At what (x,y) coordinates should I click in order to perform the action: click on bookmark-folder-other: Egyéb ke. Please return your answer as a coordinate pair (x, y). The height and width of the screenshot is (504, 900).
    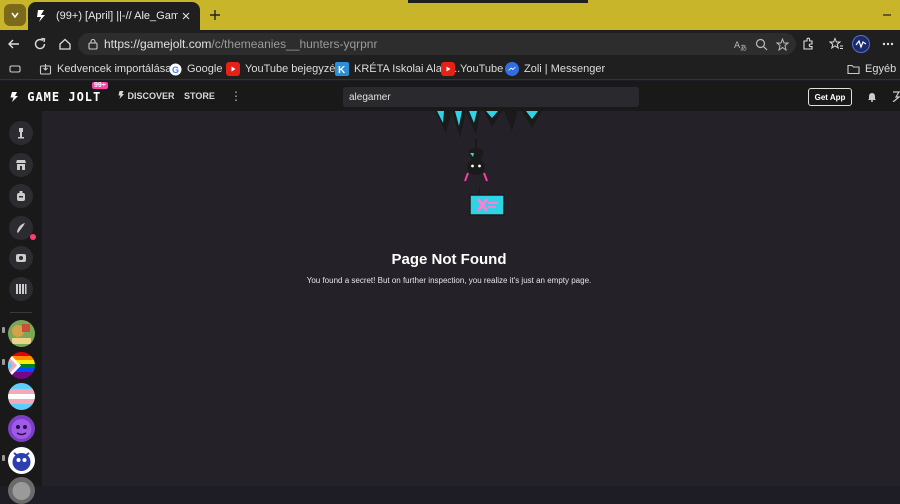
    Looking at the image, I should click on (873, 69).